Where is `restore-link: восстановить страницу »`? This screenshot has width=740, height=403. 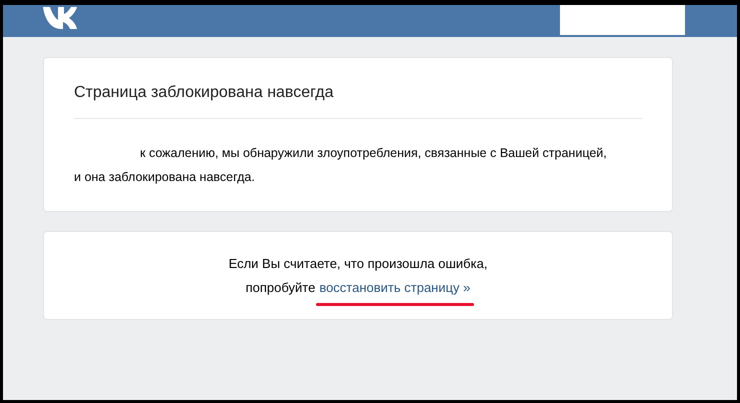 restore-link: восстановить страницу » is located at coordinates (394, 288).